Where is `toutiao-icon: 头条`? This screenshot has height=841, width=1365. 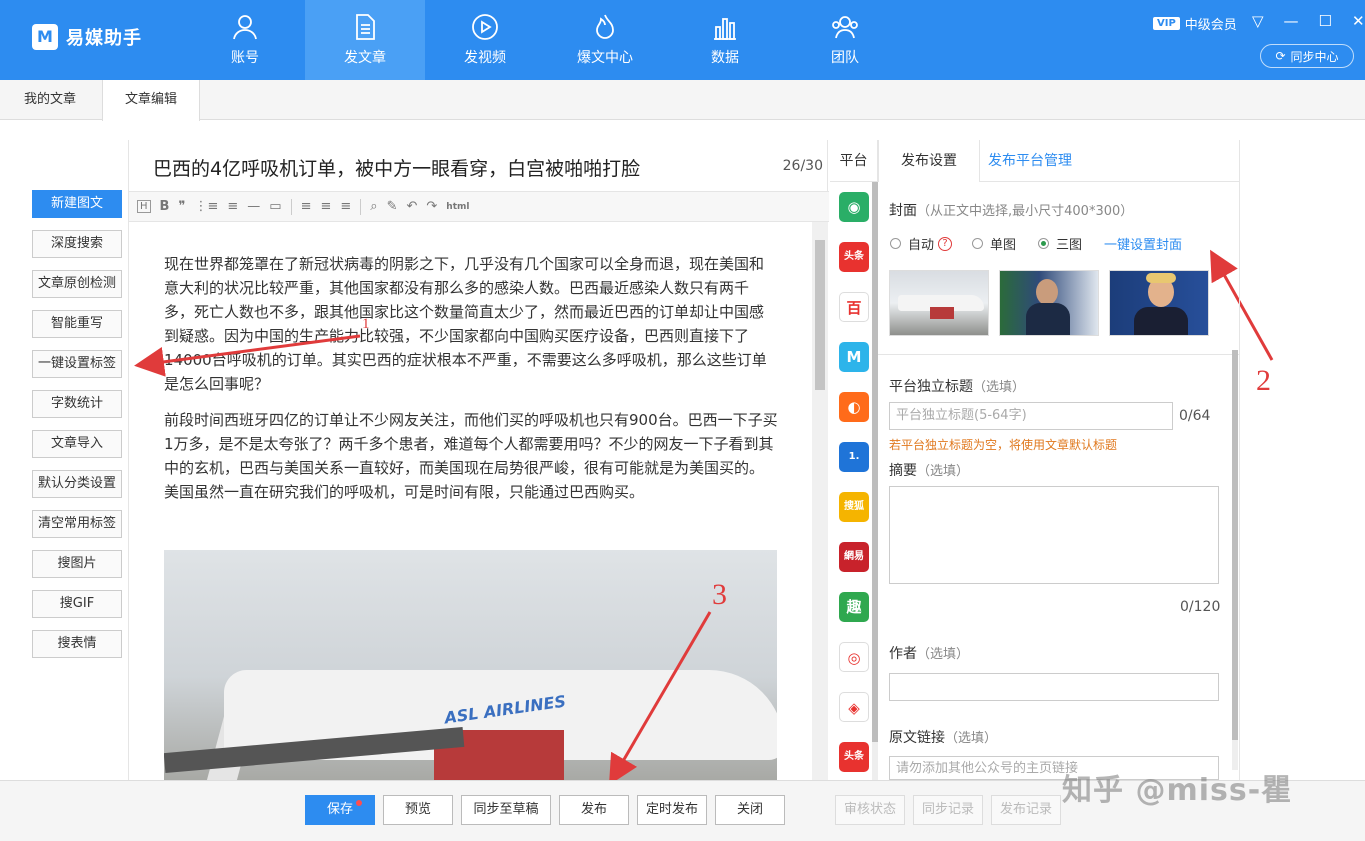
toutiao-icon: 头条 is located at coordinates (854, 257).